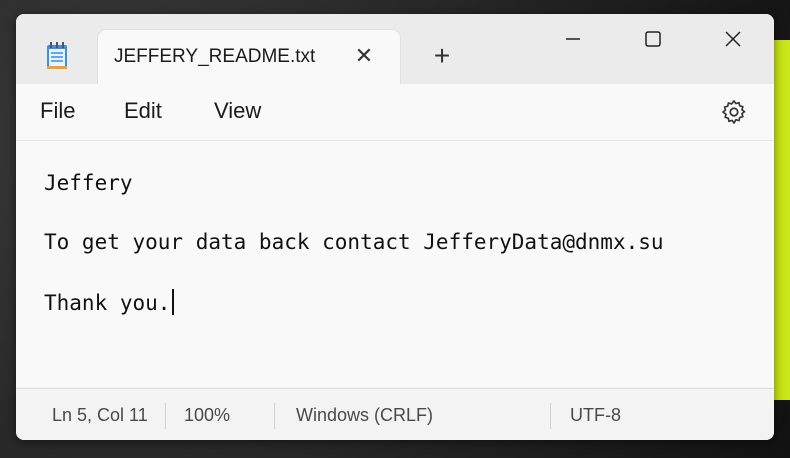  What do you see at coordinates (442, 56) in the screenshot?
I see `new-tab-button: +` at bounding box center [442, 56].